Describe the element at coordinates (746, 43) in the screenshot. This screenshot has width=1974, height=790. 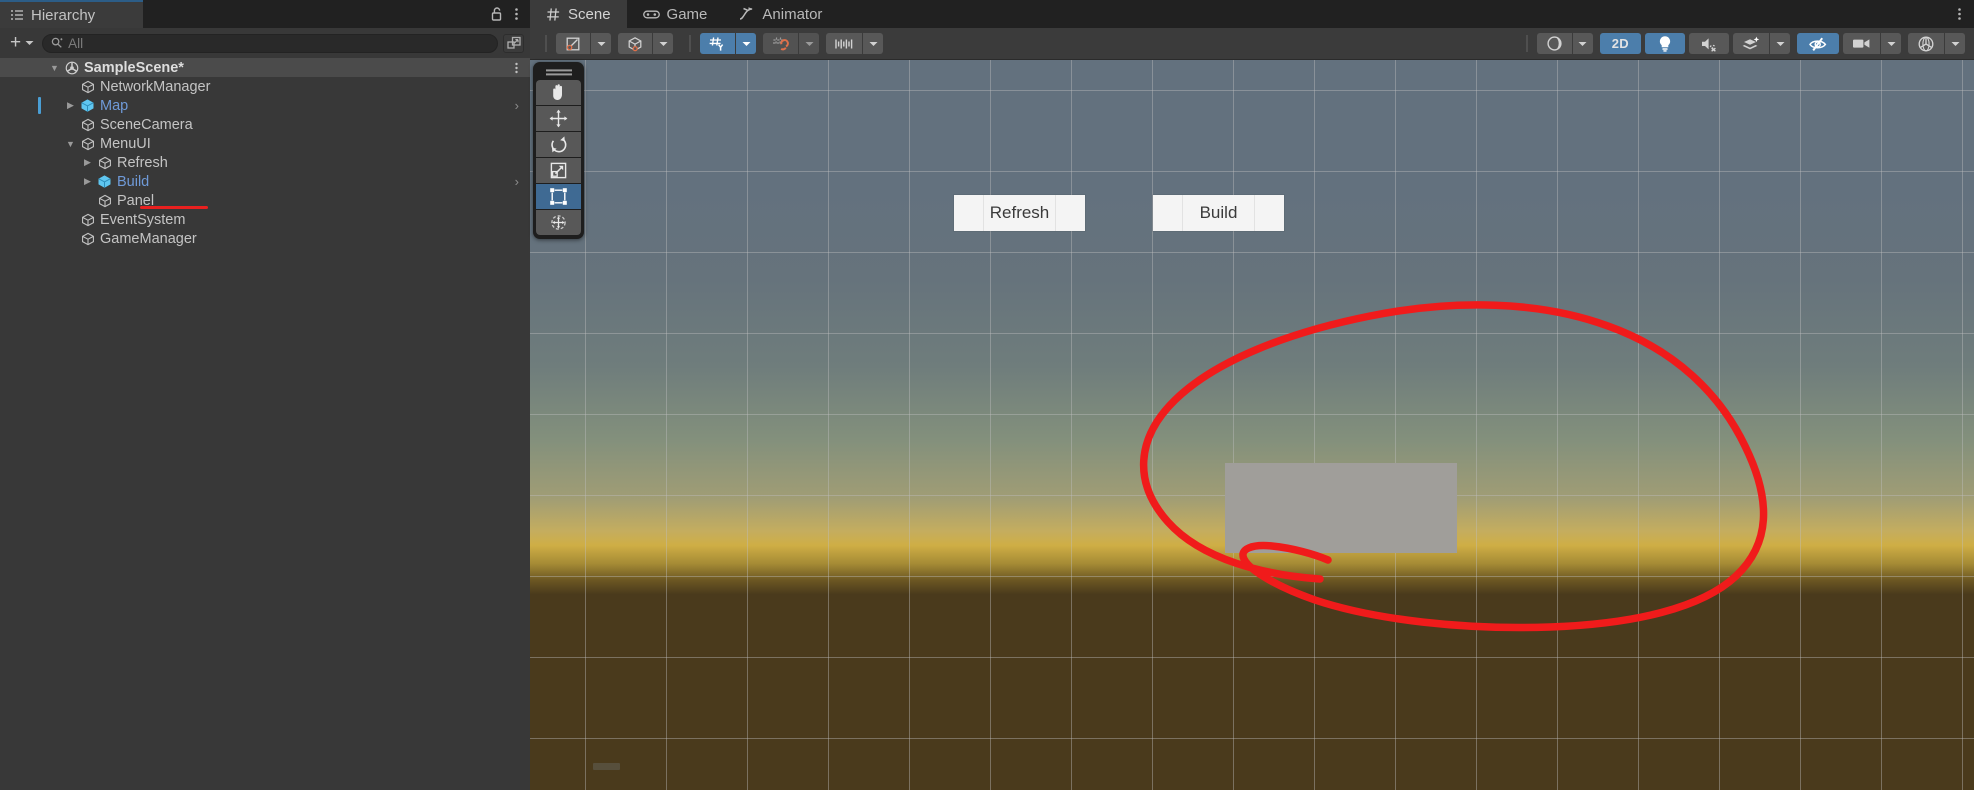
I see `grid-axis-dropdown-button` at that location.